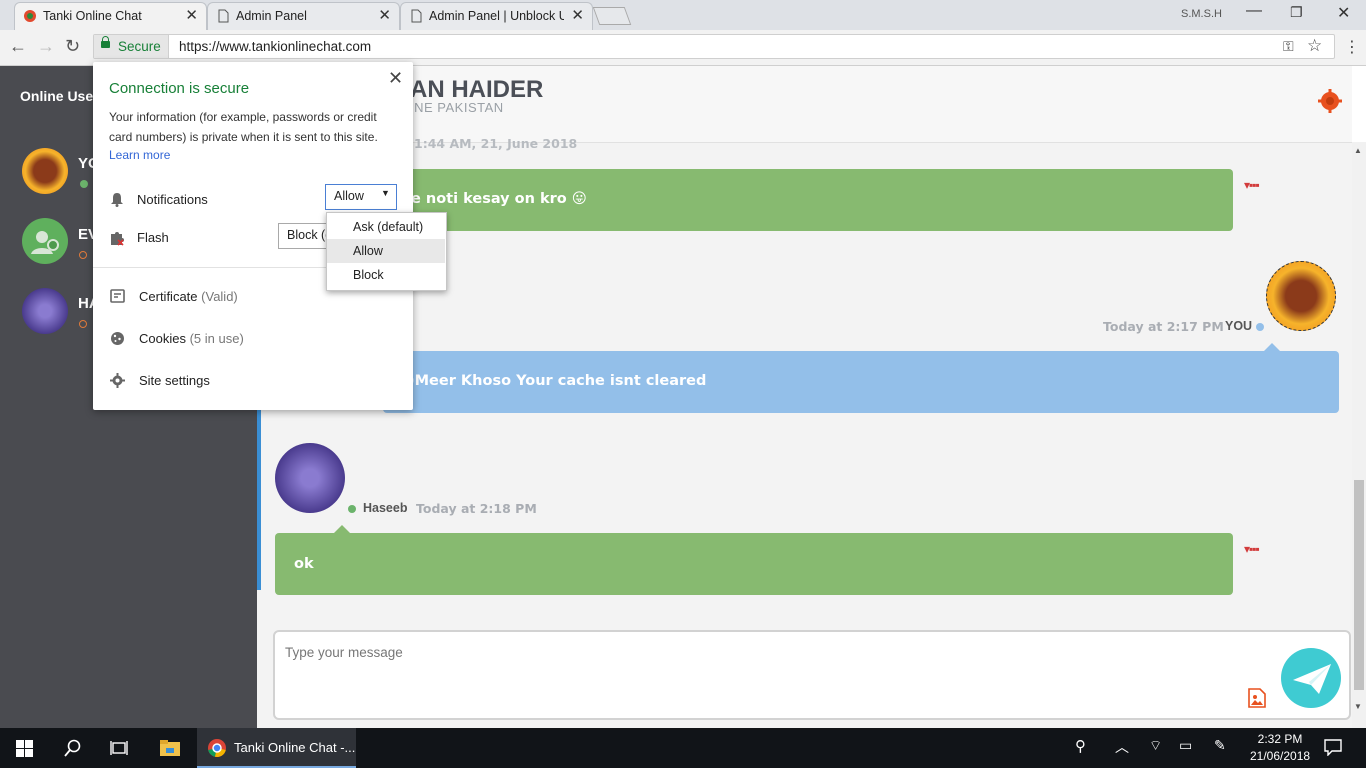 This screenshot has width=1366, height=768. I want to click on tab-admin-panel: Admin Panel ✕, so click(303, 16).